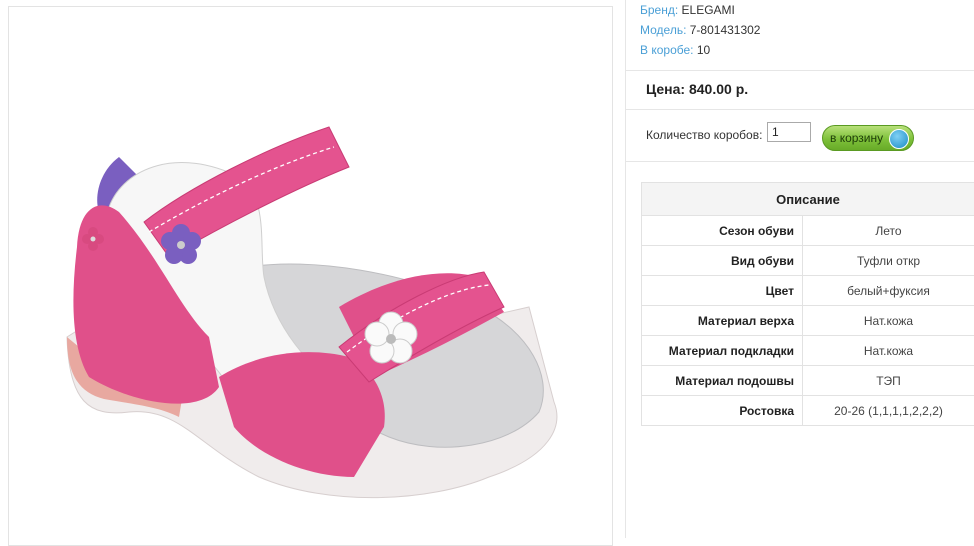 The width and height of the screenshot is (974, 546). What do you see at coordinates (789, 132) in the screenshot?
I see `quantity-input` at bounding box center [789, 132].